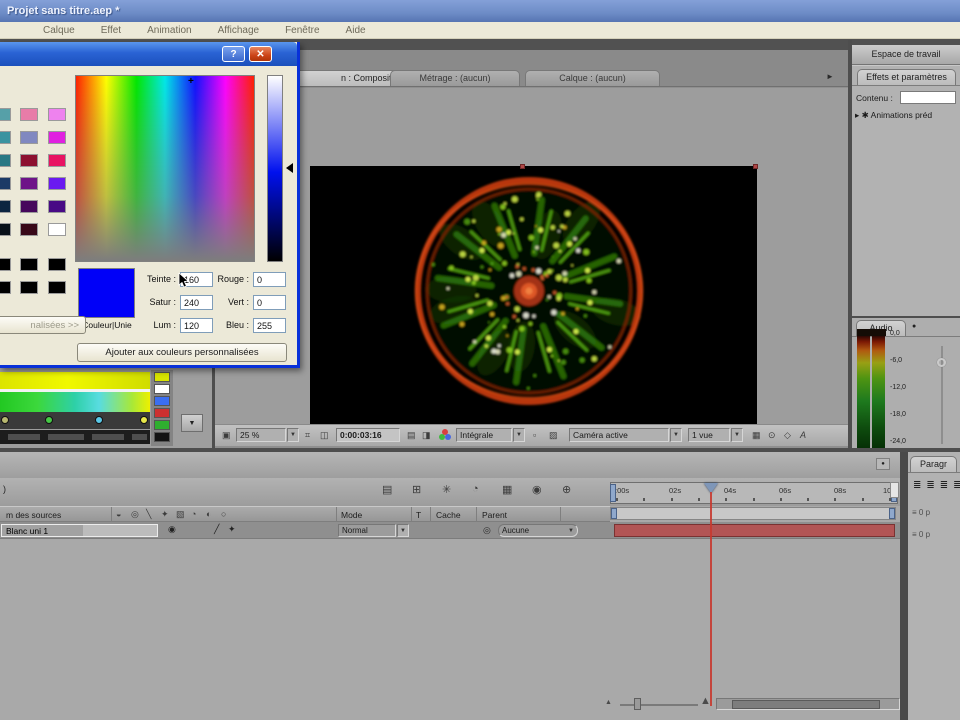 This screenshot has width=960, height=720. What do you see at coordinates (538, 530) in the screenshot?
I see `layer-parent-select: Aucune ▼` at bounding box center [538, 530].